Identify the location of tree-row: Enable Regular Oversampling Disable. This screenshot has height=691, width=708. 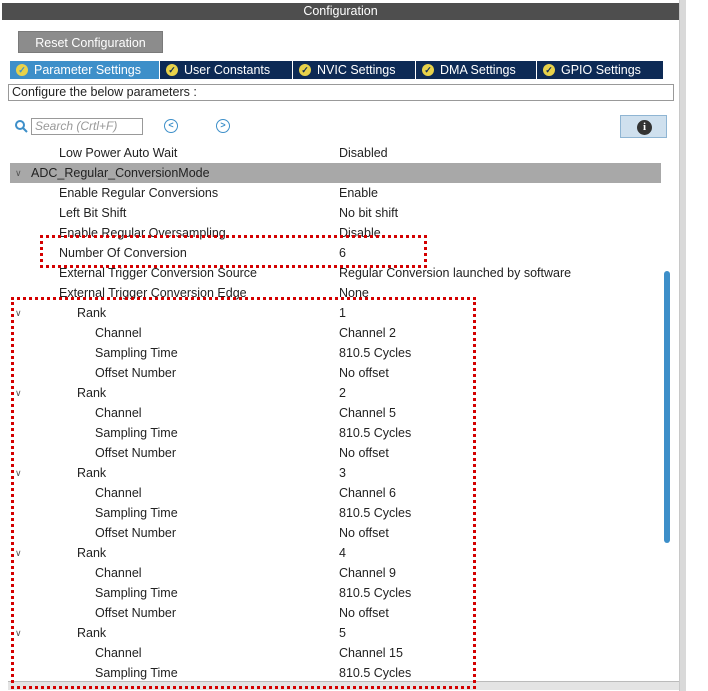
(335, 233).